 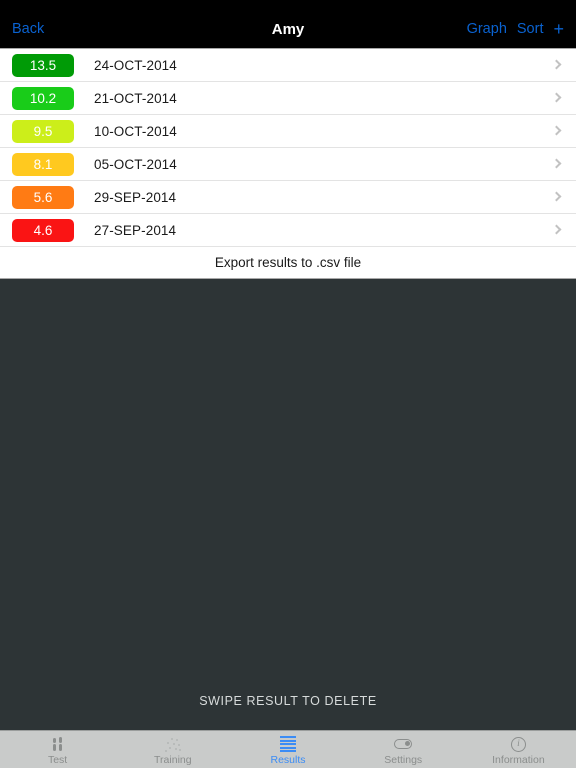 I want to click on status-bar, so click(x=288, y=5).